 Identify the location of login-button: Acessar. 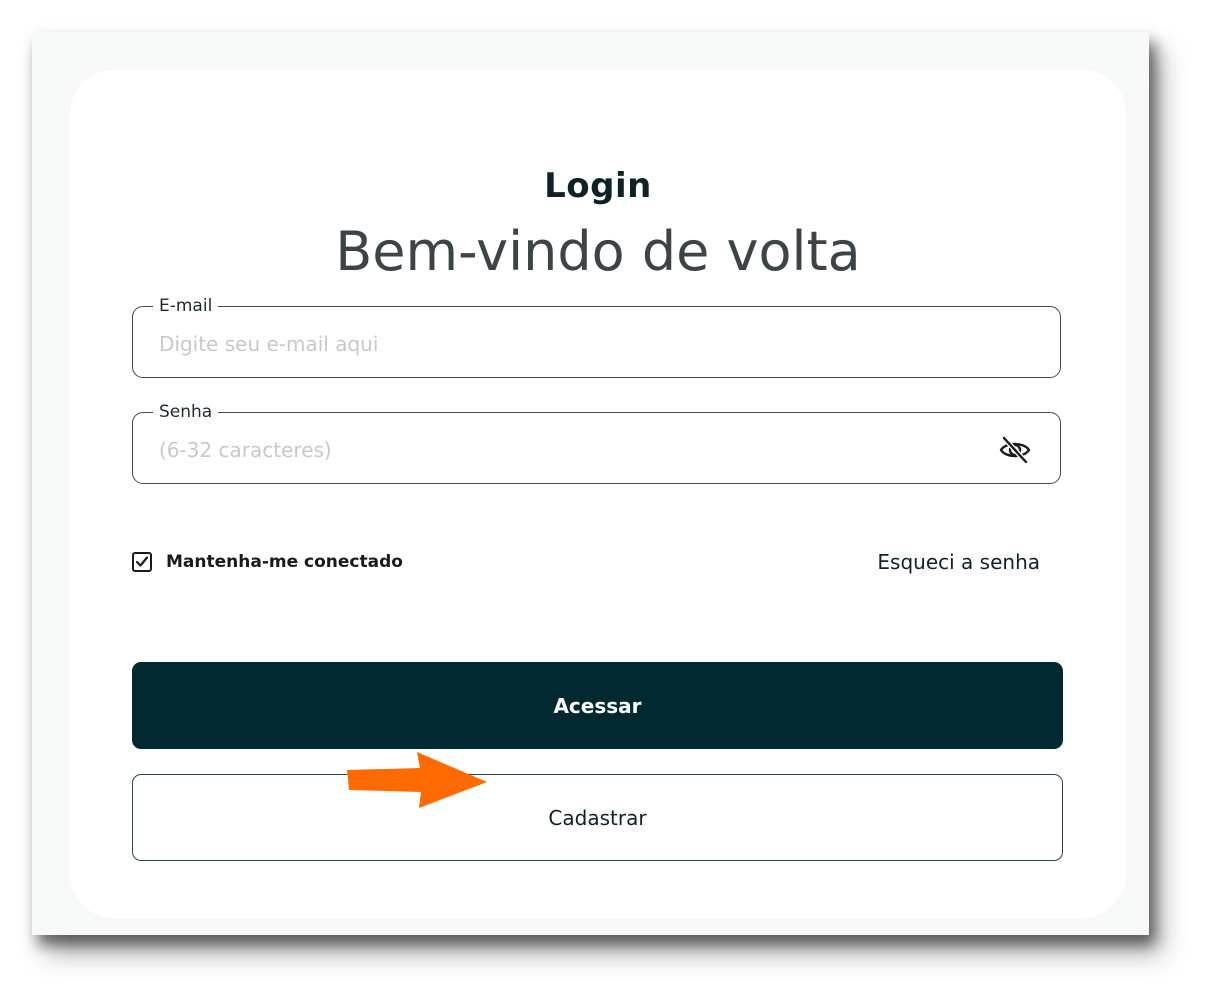
(597, 705).